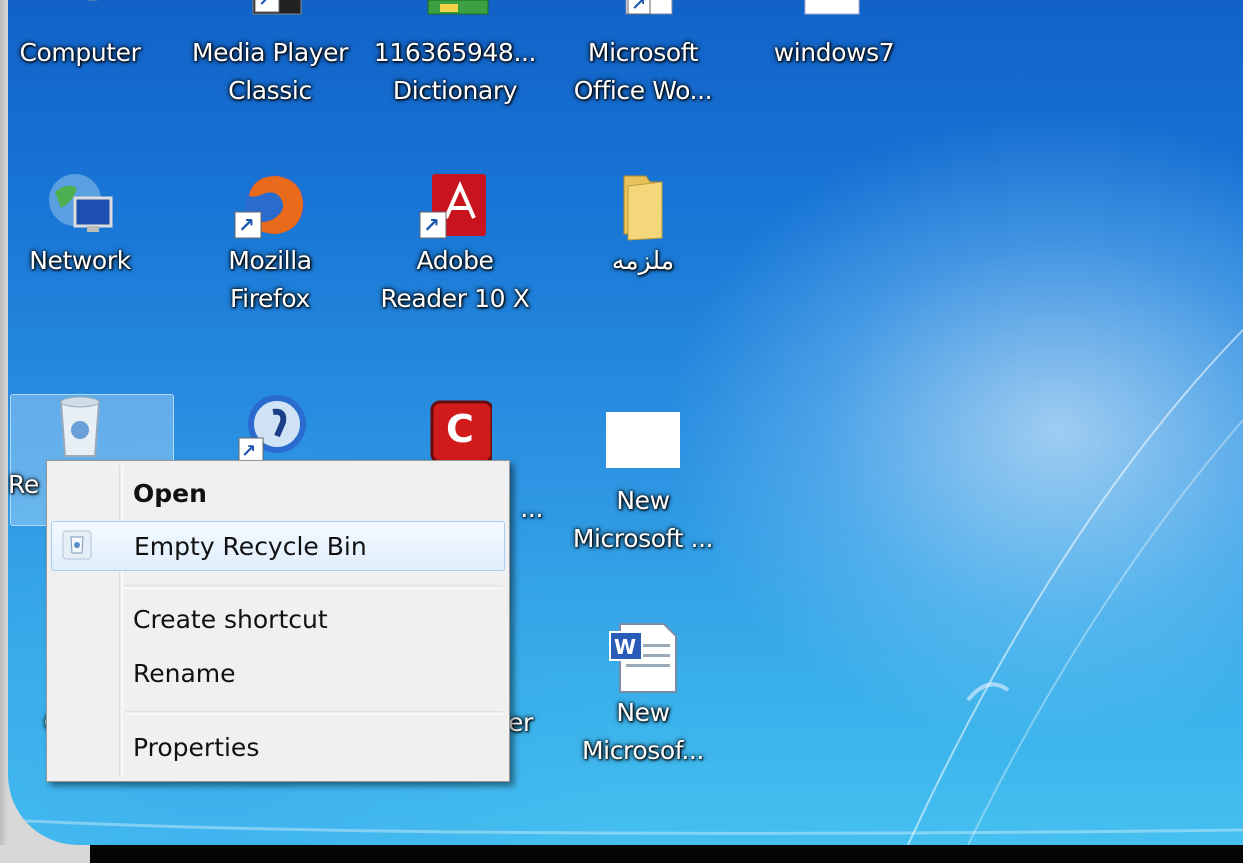 This screenshot has height=863, width=1243. I want to click on desktop-icon-folder: ملزمه, so click(643, 224).